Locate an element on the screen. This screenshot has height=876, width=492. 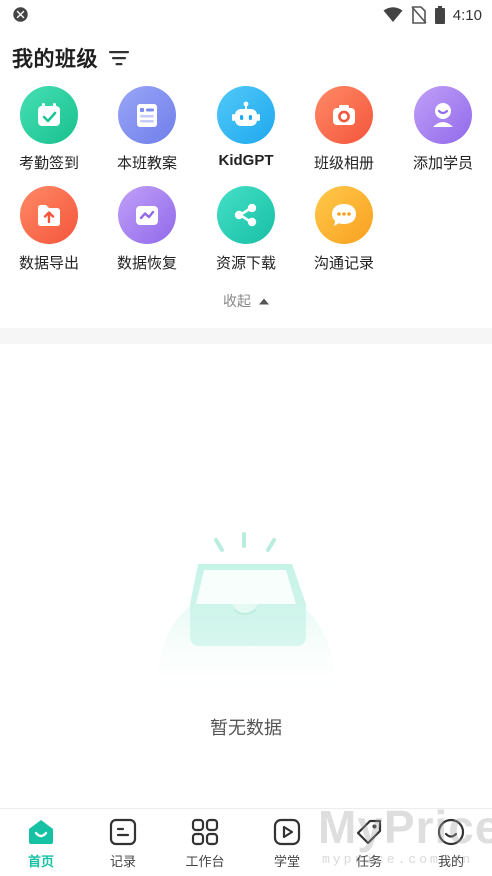
lesson-plan-icon is located at coordinates (147, 115).